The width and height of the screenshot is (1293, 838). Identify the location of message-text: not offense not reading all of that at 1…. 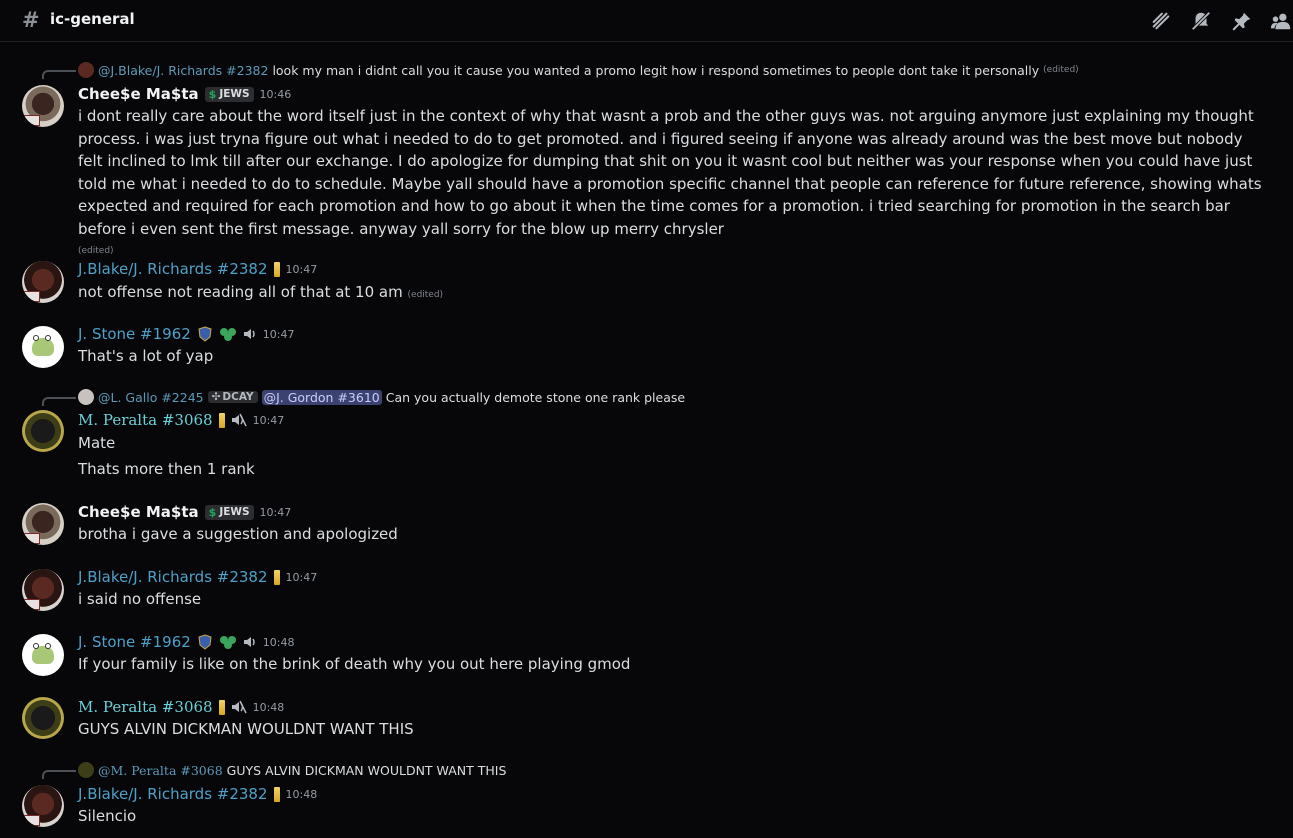
(261, 292).